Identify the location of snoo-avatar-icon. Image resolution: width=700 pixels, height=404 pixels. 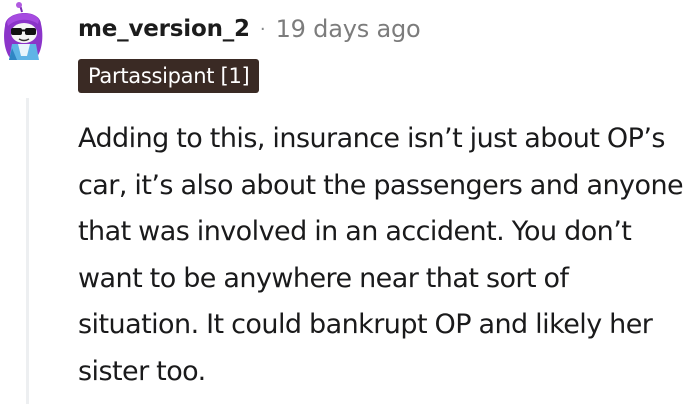
(23, 31).